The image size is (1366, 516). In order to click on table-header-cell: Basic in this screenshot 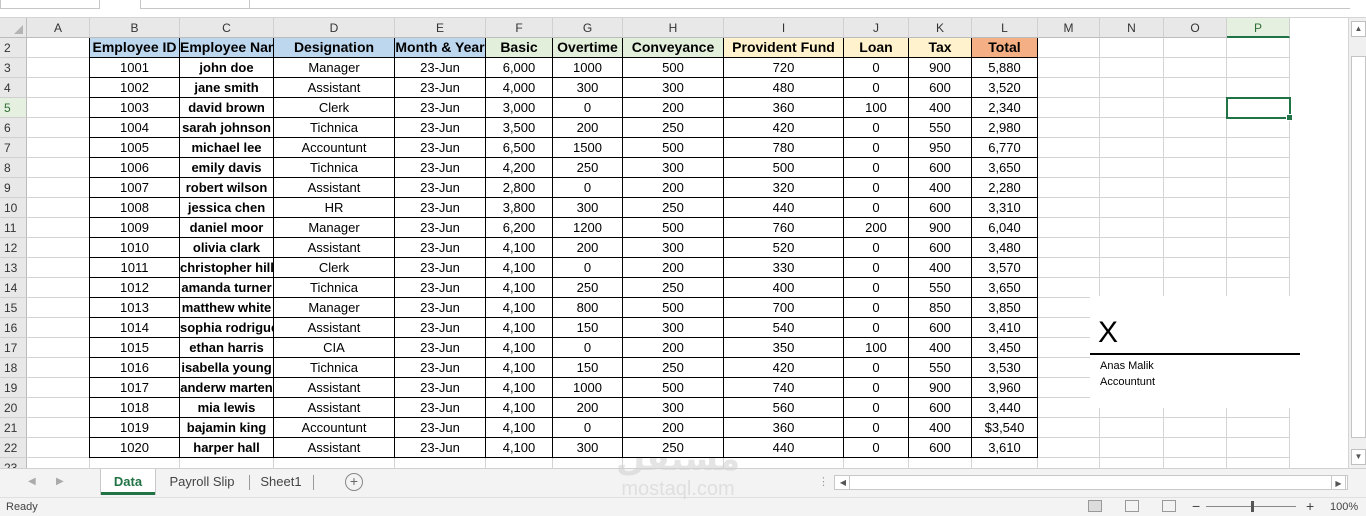, I will do `click(519, 48)`.